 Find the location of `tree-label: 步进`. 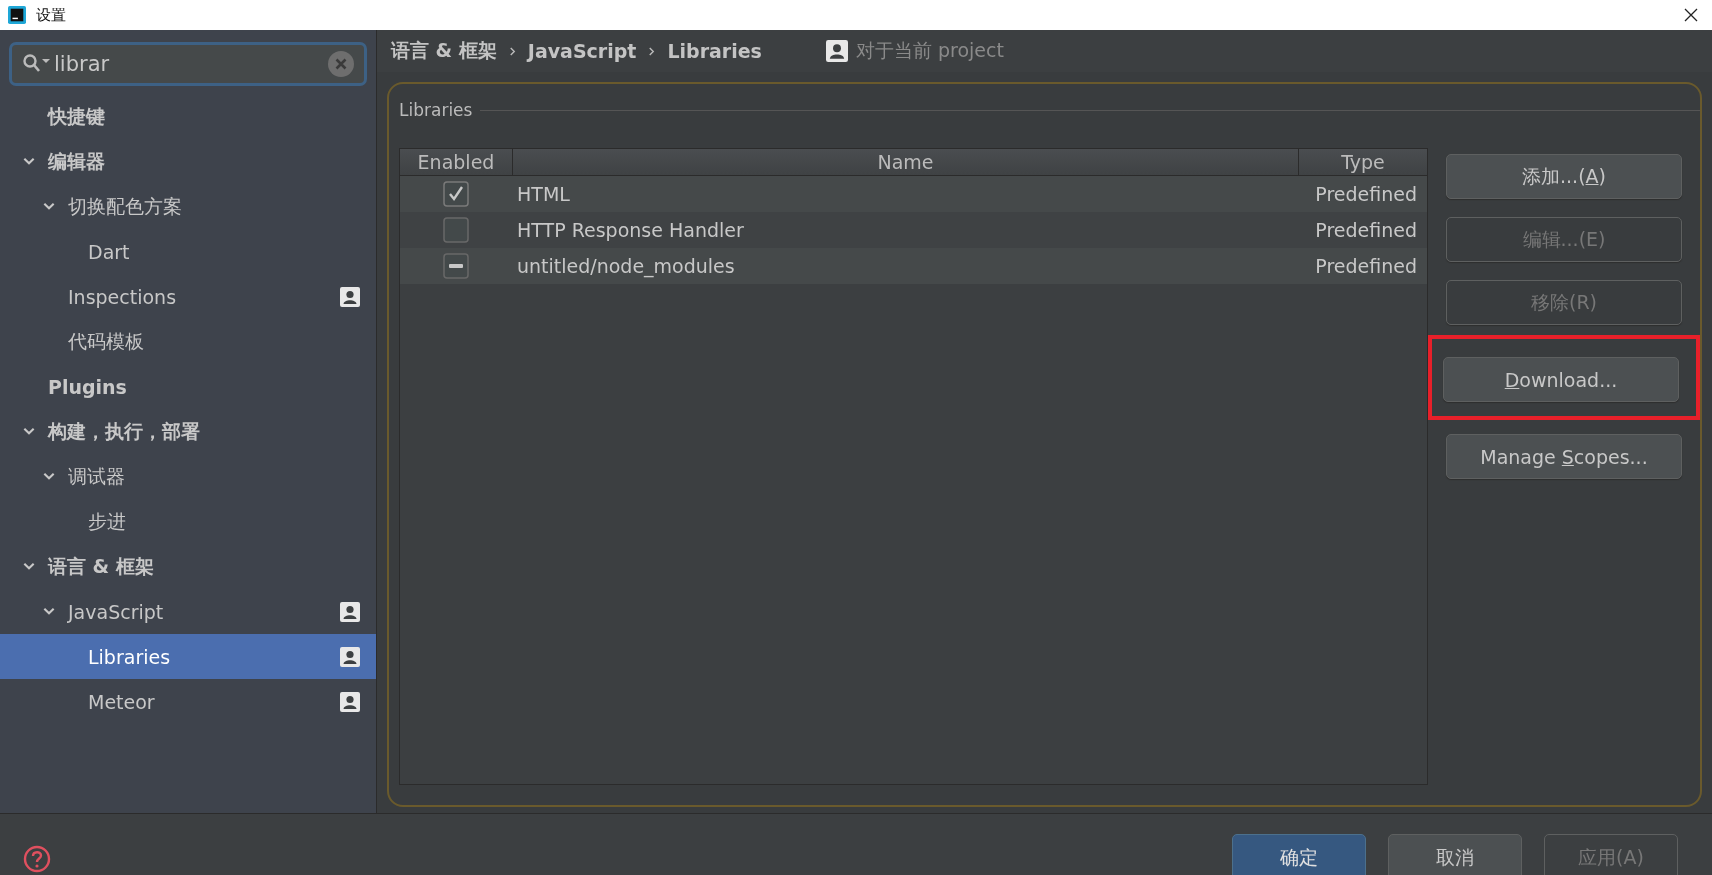

tree-label: 步进 is located at coordinates (107, 521).